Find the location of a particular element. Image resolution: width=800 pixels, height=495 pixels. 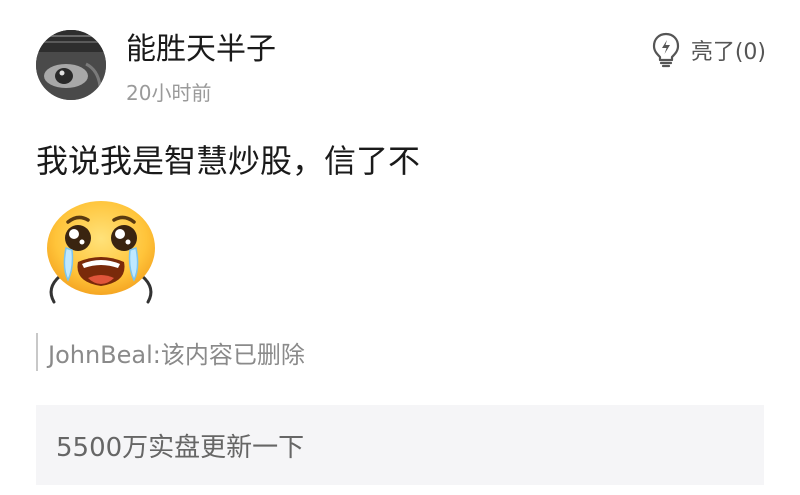

sub-reply-text: 5500万实盘更新一下 is located at coordinates (180, 447).